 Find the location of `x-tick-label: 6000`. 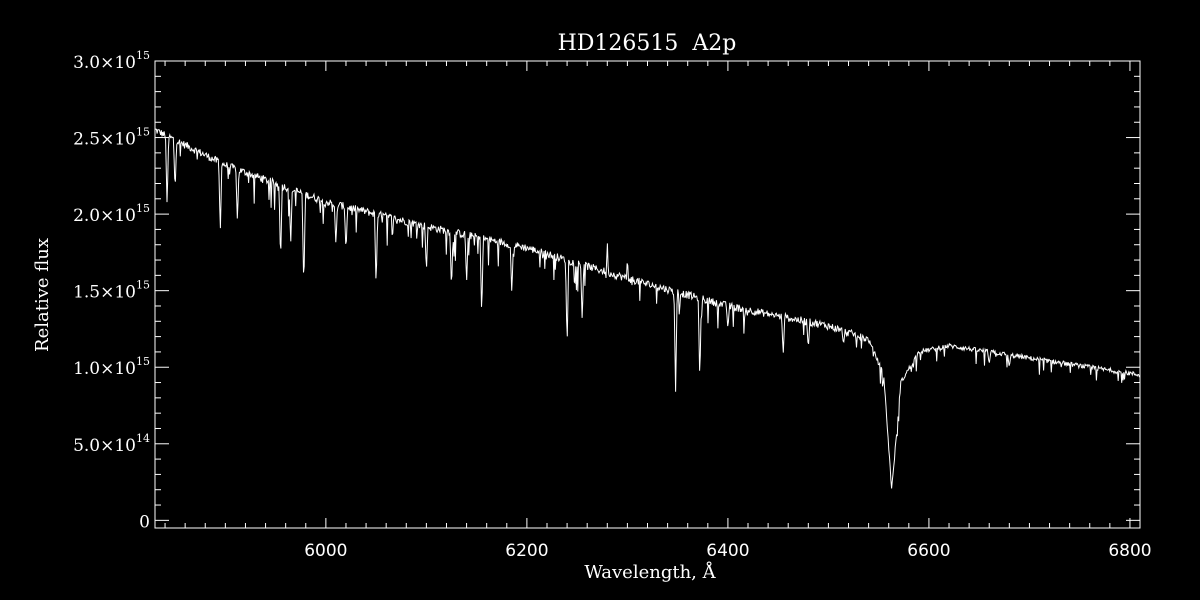

x-tick-label: 6000 is located at coordinates (325, 551).